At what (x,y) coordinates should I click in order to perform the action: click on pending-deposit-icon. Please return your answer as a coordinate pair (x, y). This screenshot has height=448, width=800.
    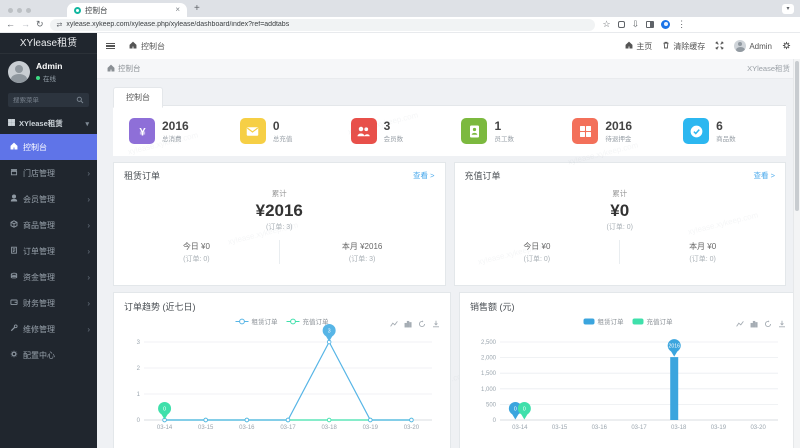
    Looking at the image, I should click on (585, 131).